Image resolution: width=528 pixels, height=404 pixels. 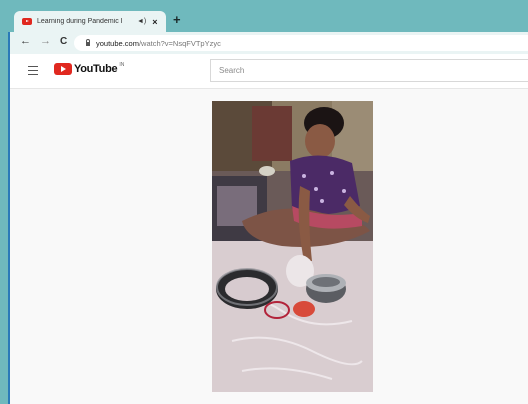 I want to click on tab-learning-during-pandemic: Learning during Pandemic I ◄) ×, so click(x=90, y=21).